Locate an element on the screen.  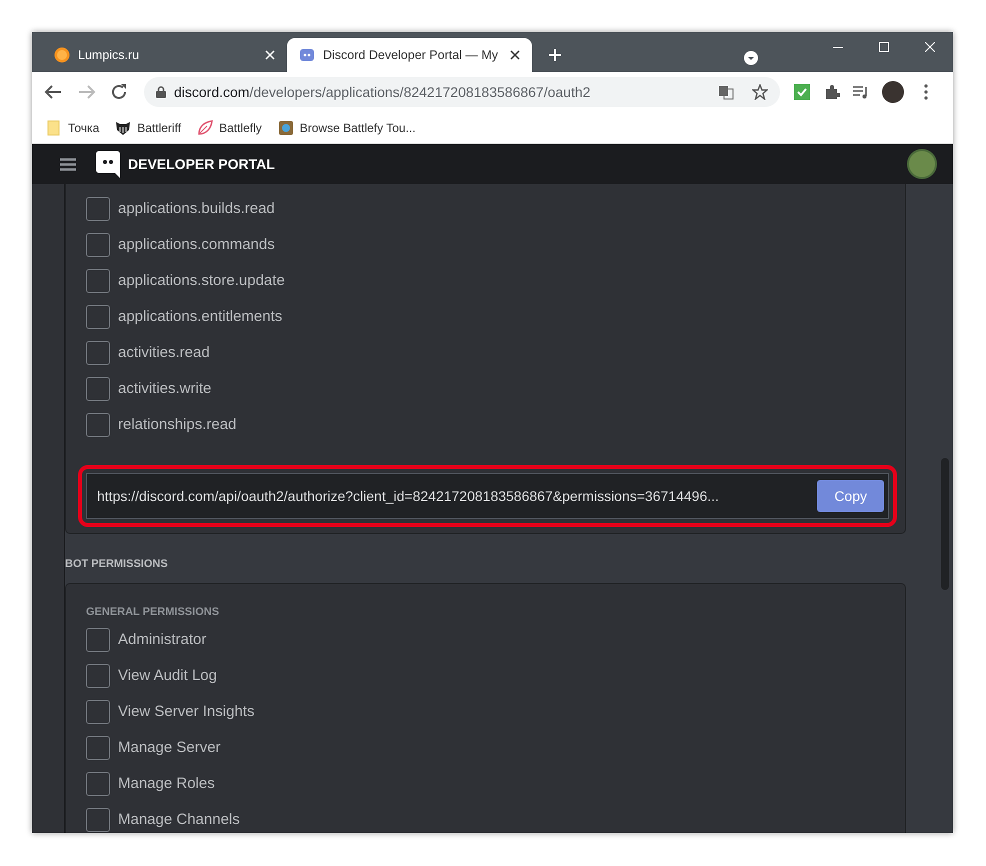
checkbox-label: View Server Insights is located at coordinates (186, 712).